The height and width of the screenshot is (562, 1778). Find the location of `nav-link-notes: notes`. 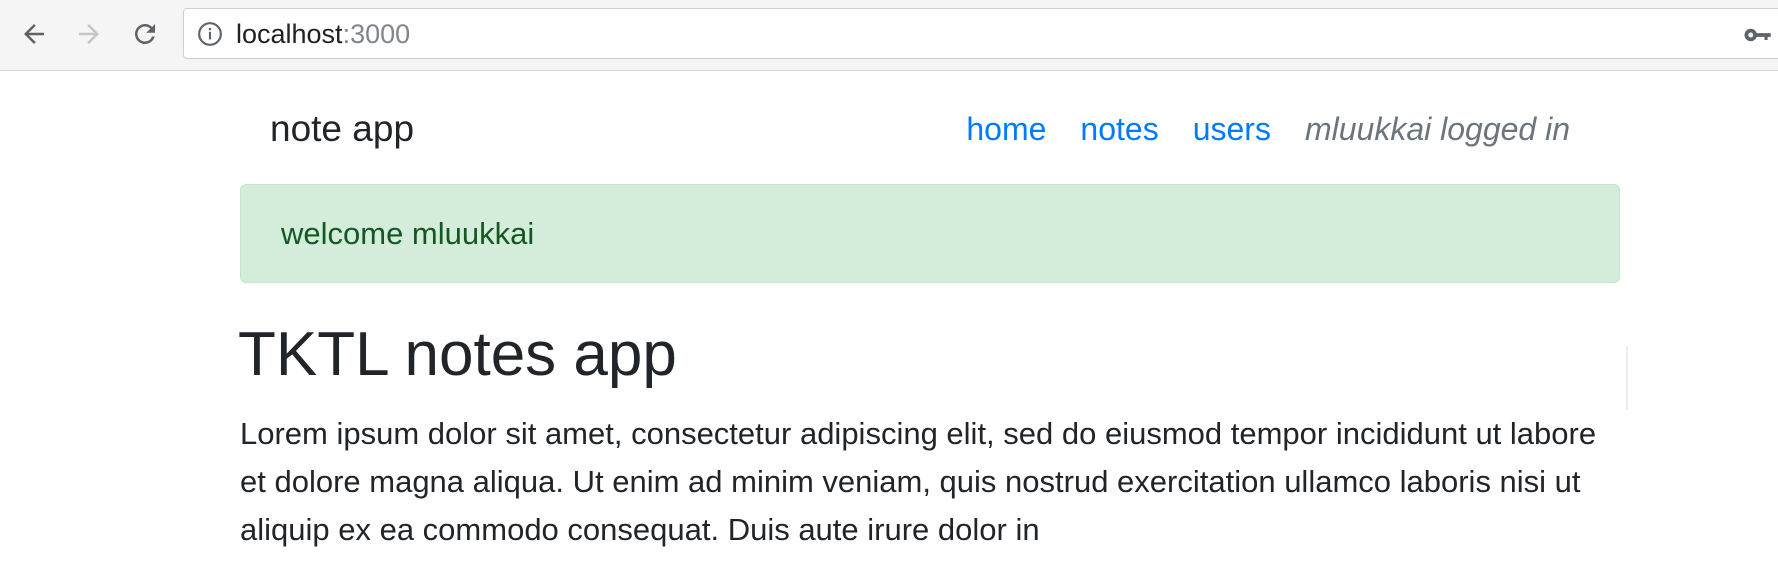

nav-link-notes: notes is located at coordinates (1119, 129).